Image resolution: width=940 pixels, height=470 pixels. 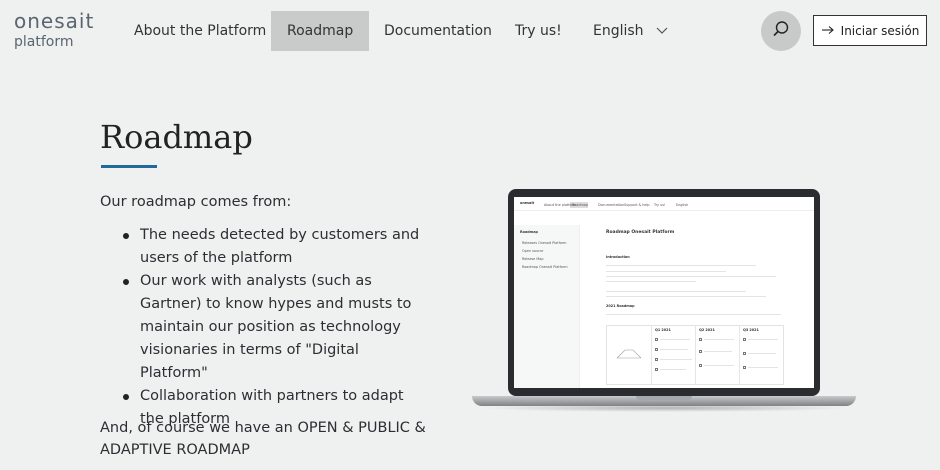 I want to click on mini-nav-item: Documentation, so click(x=611, y=205).